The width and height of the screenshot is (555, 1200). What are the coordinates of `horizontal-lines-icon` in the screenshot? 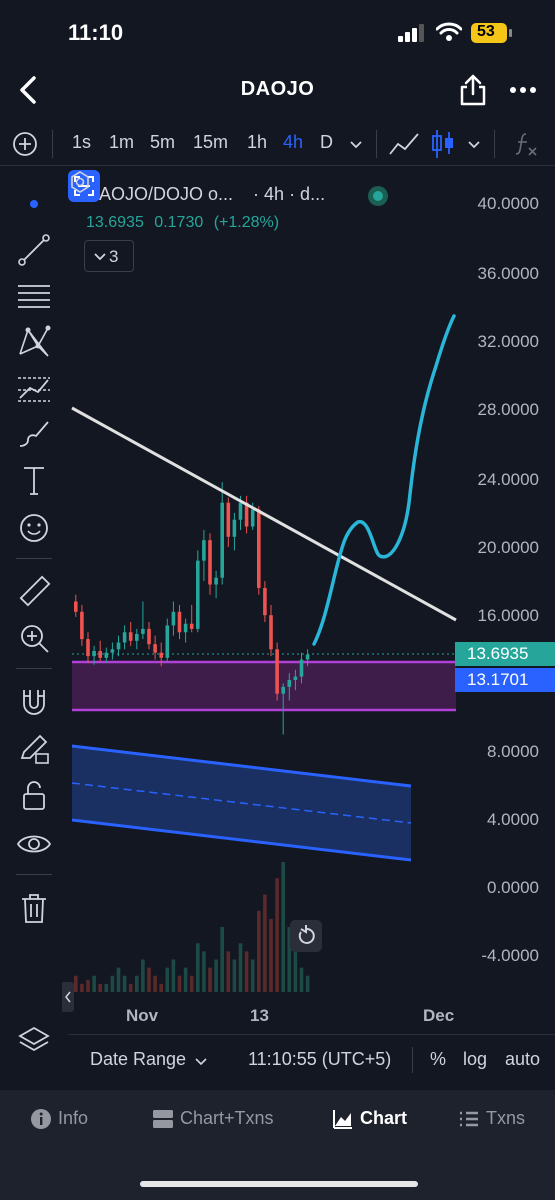 It's located at (34, 296).